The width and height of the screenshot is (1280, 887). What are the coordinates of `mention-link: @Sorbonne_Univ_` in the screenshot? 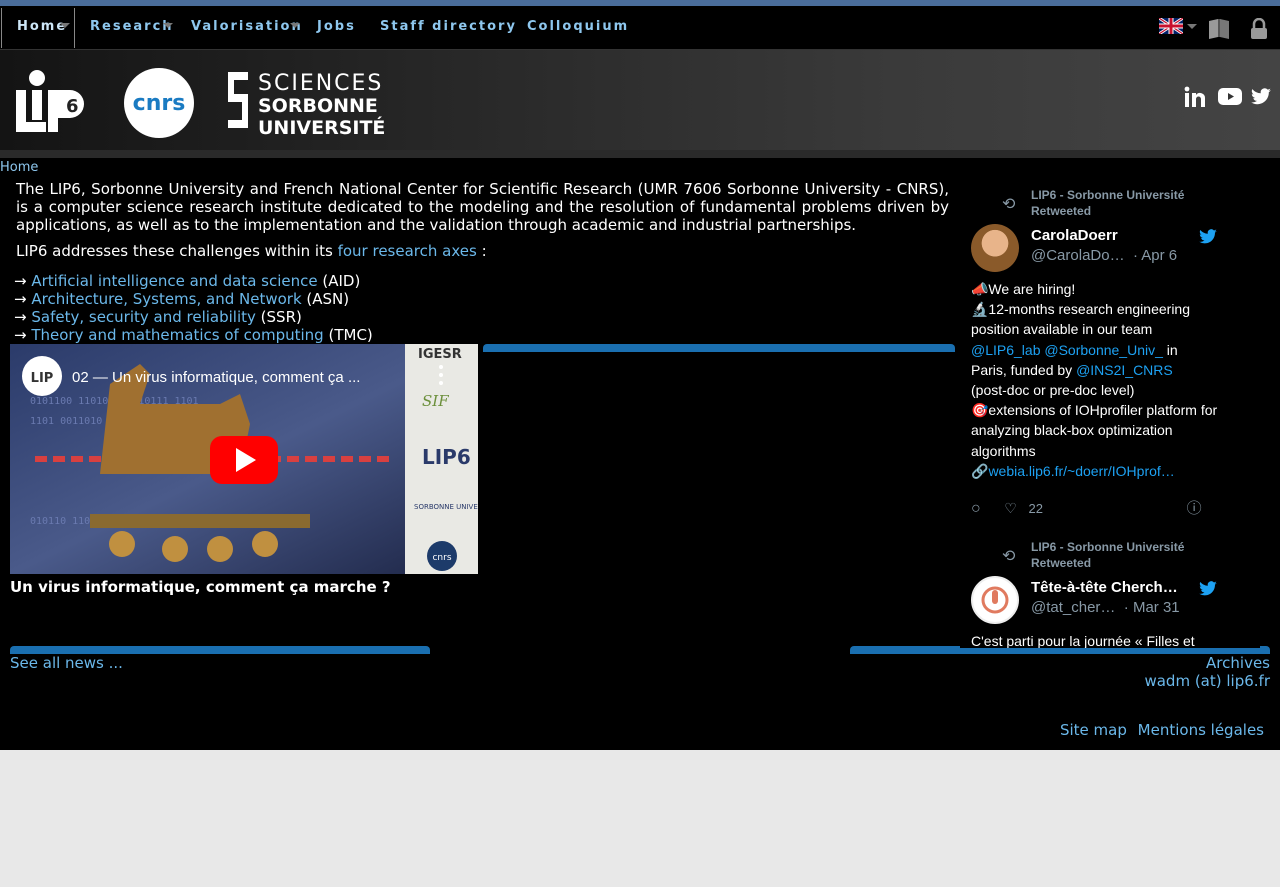 It's located at (1103, 350).